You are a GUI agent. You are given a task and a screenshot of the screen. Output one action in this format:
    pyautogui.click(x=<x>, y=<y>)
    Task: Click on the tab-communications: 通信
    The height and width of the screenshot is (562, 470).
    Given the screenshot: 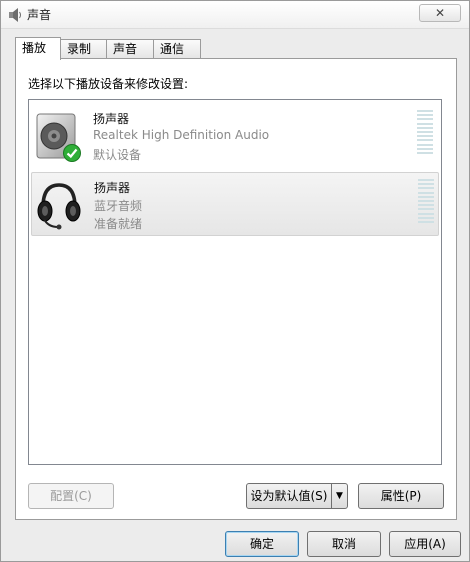 What is the action you would take?
    pyautogui.click(x=177, y=49)
    